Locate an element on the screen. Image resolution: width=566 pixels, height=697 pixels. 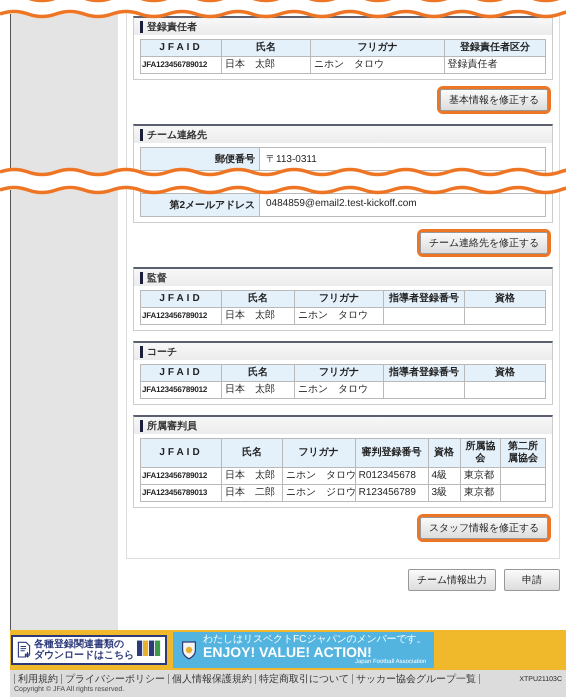
column-header: 審判登録番号 is located at coordinates (391, 453).